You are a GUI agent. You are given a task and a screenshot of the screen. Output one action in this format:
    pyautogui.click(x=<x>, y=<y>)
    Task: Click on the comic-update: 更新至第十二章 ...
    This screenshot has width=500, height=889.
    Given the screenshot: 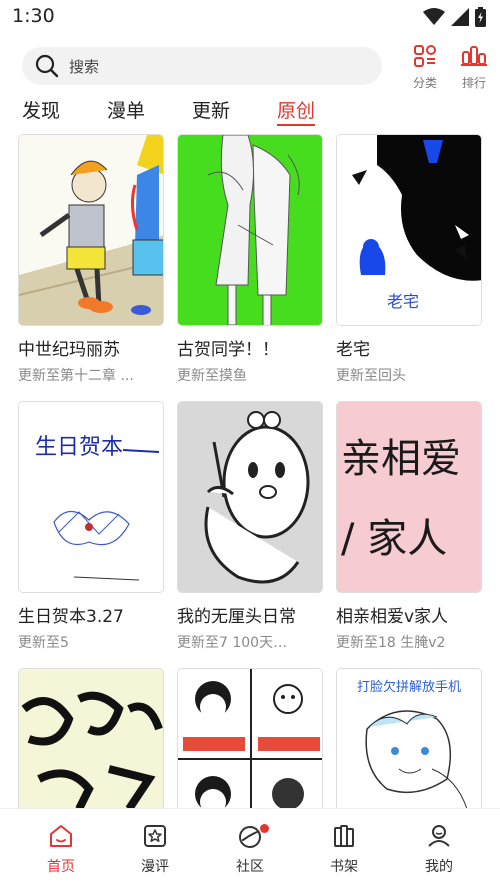 What is the action you would take?
    pyautogui.click(x=76, y=376)
    